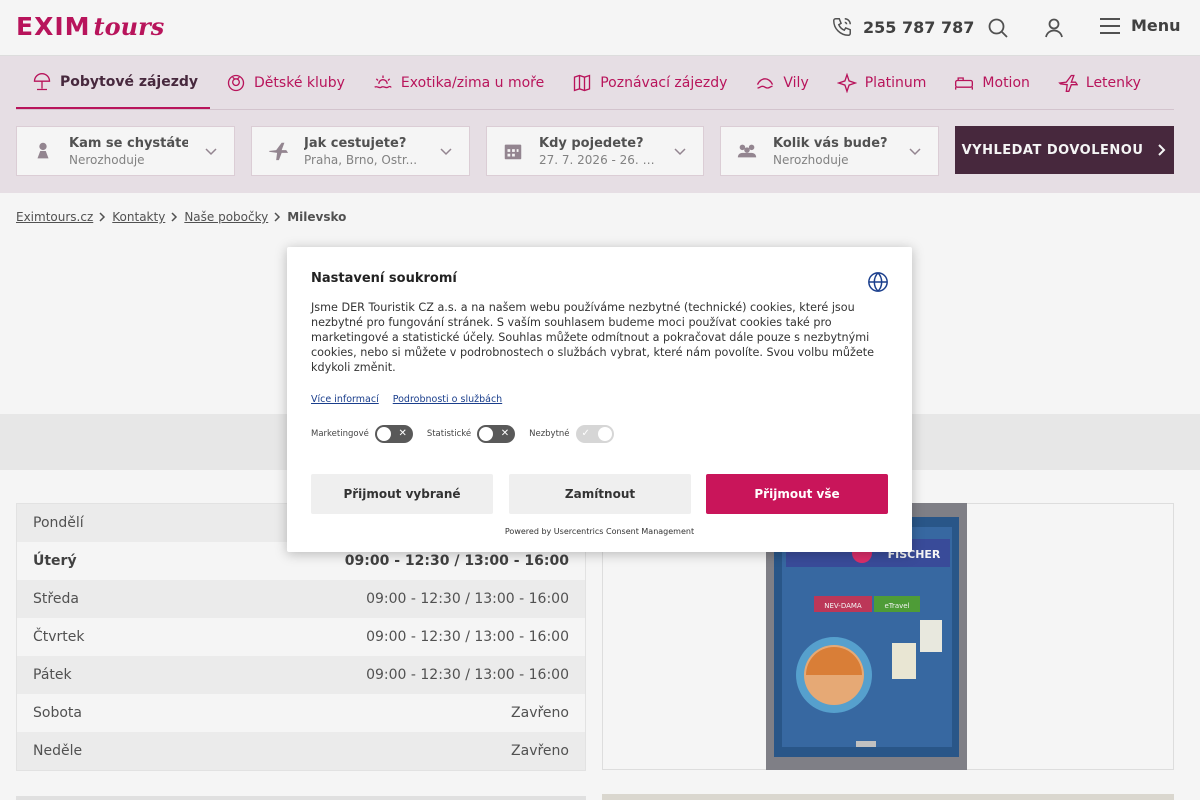 This screenshot has height=800, width=1200. I want to click on dialog-title: Nastavení soukromí, so click(384, 278).